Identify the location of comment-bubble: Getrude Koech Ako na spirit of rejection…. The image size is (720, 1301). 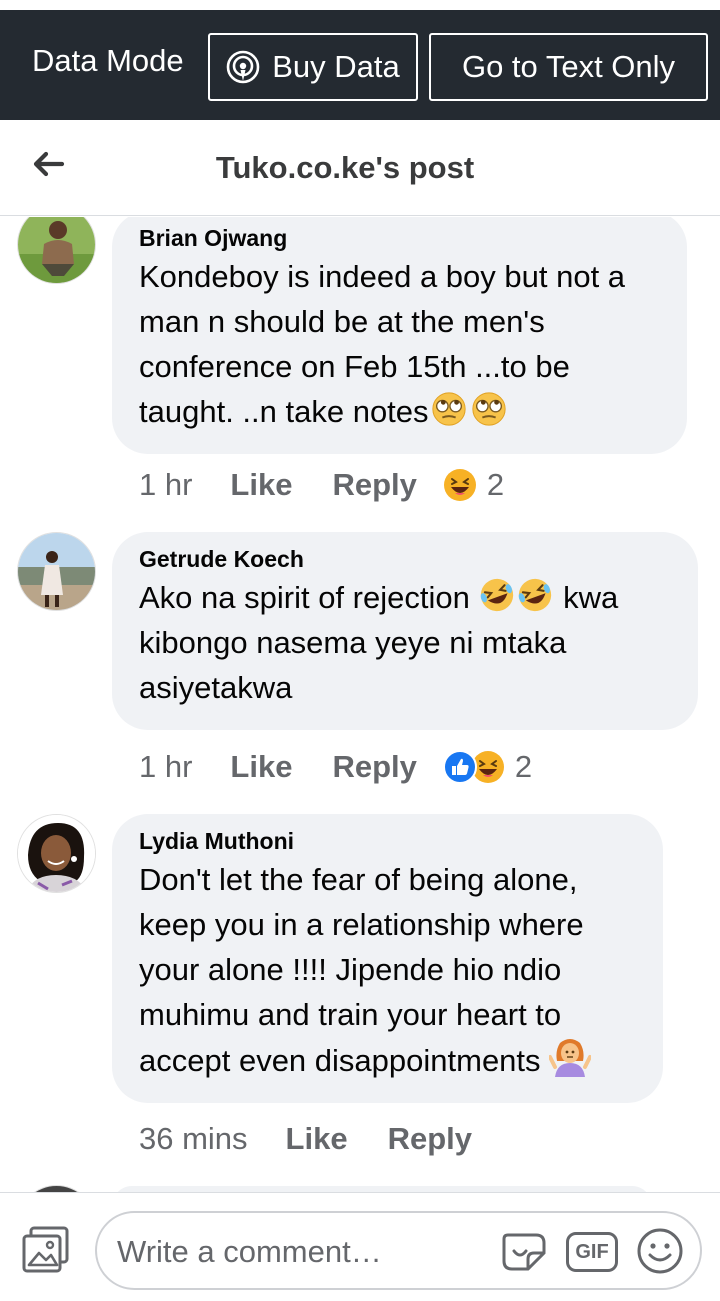
(405, 631).